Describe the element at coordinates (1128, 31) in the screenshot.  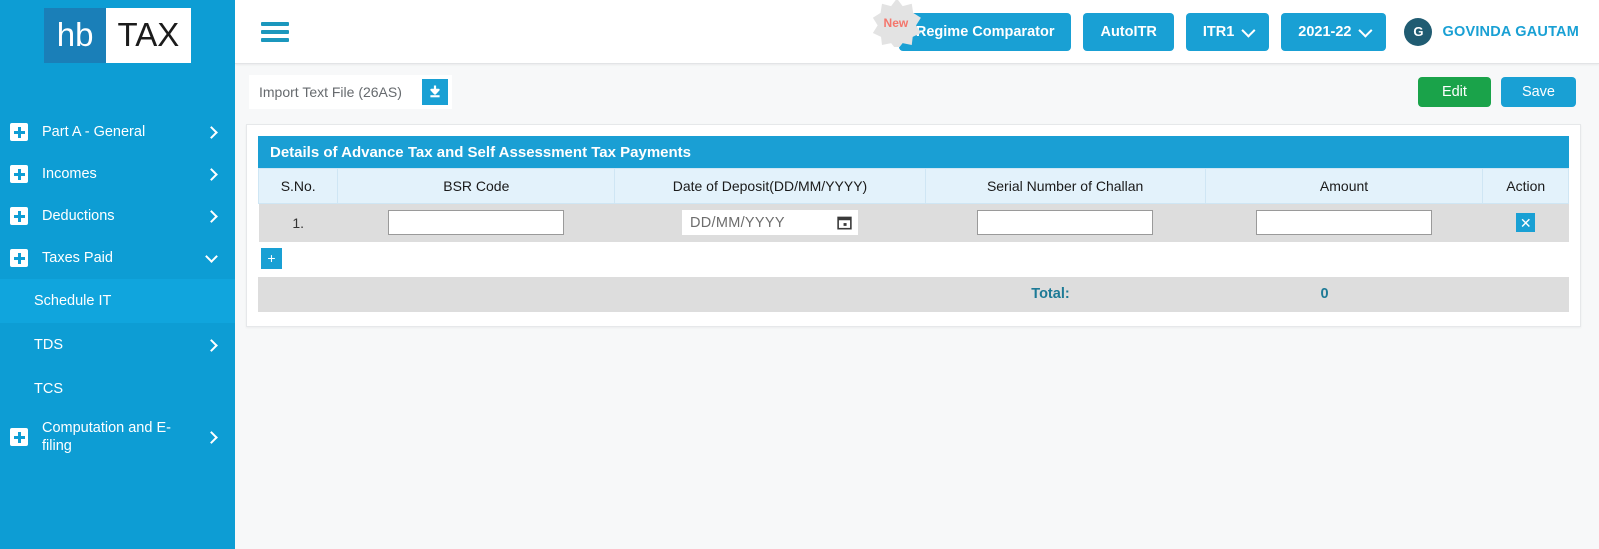
I see `auto-itr-button: AutoITR` at that location.